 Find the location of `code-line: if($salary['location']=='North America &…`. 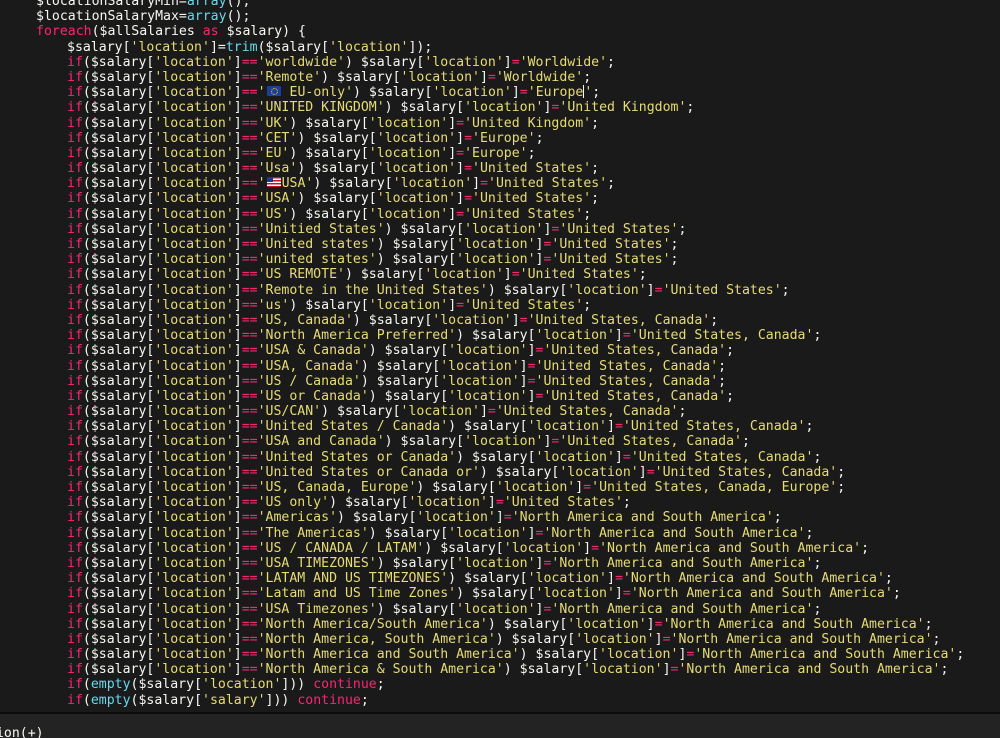

code-line: if($salary['location']=='North America &… is located at coordinates (482, 669).